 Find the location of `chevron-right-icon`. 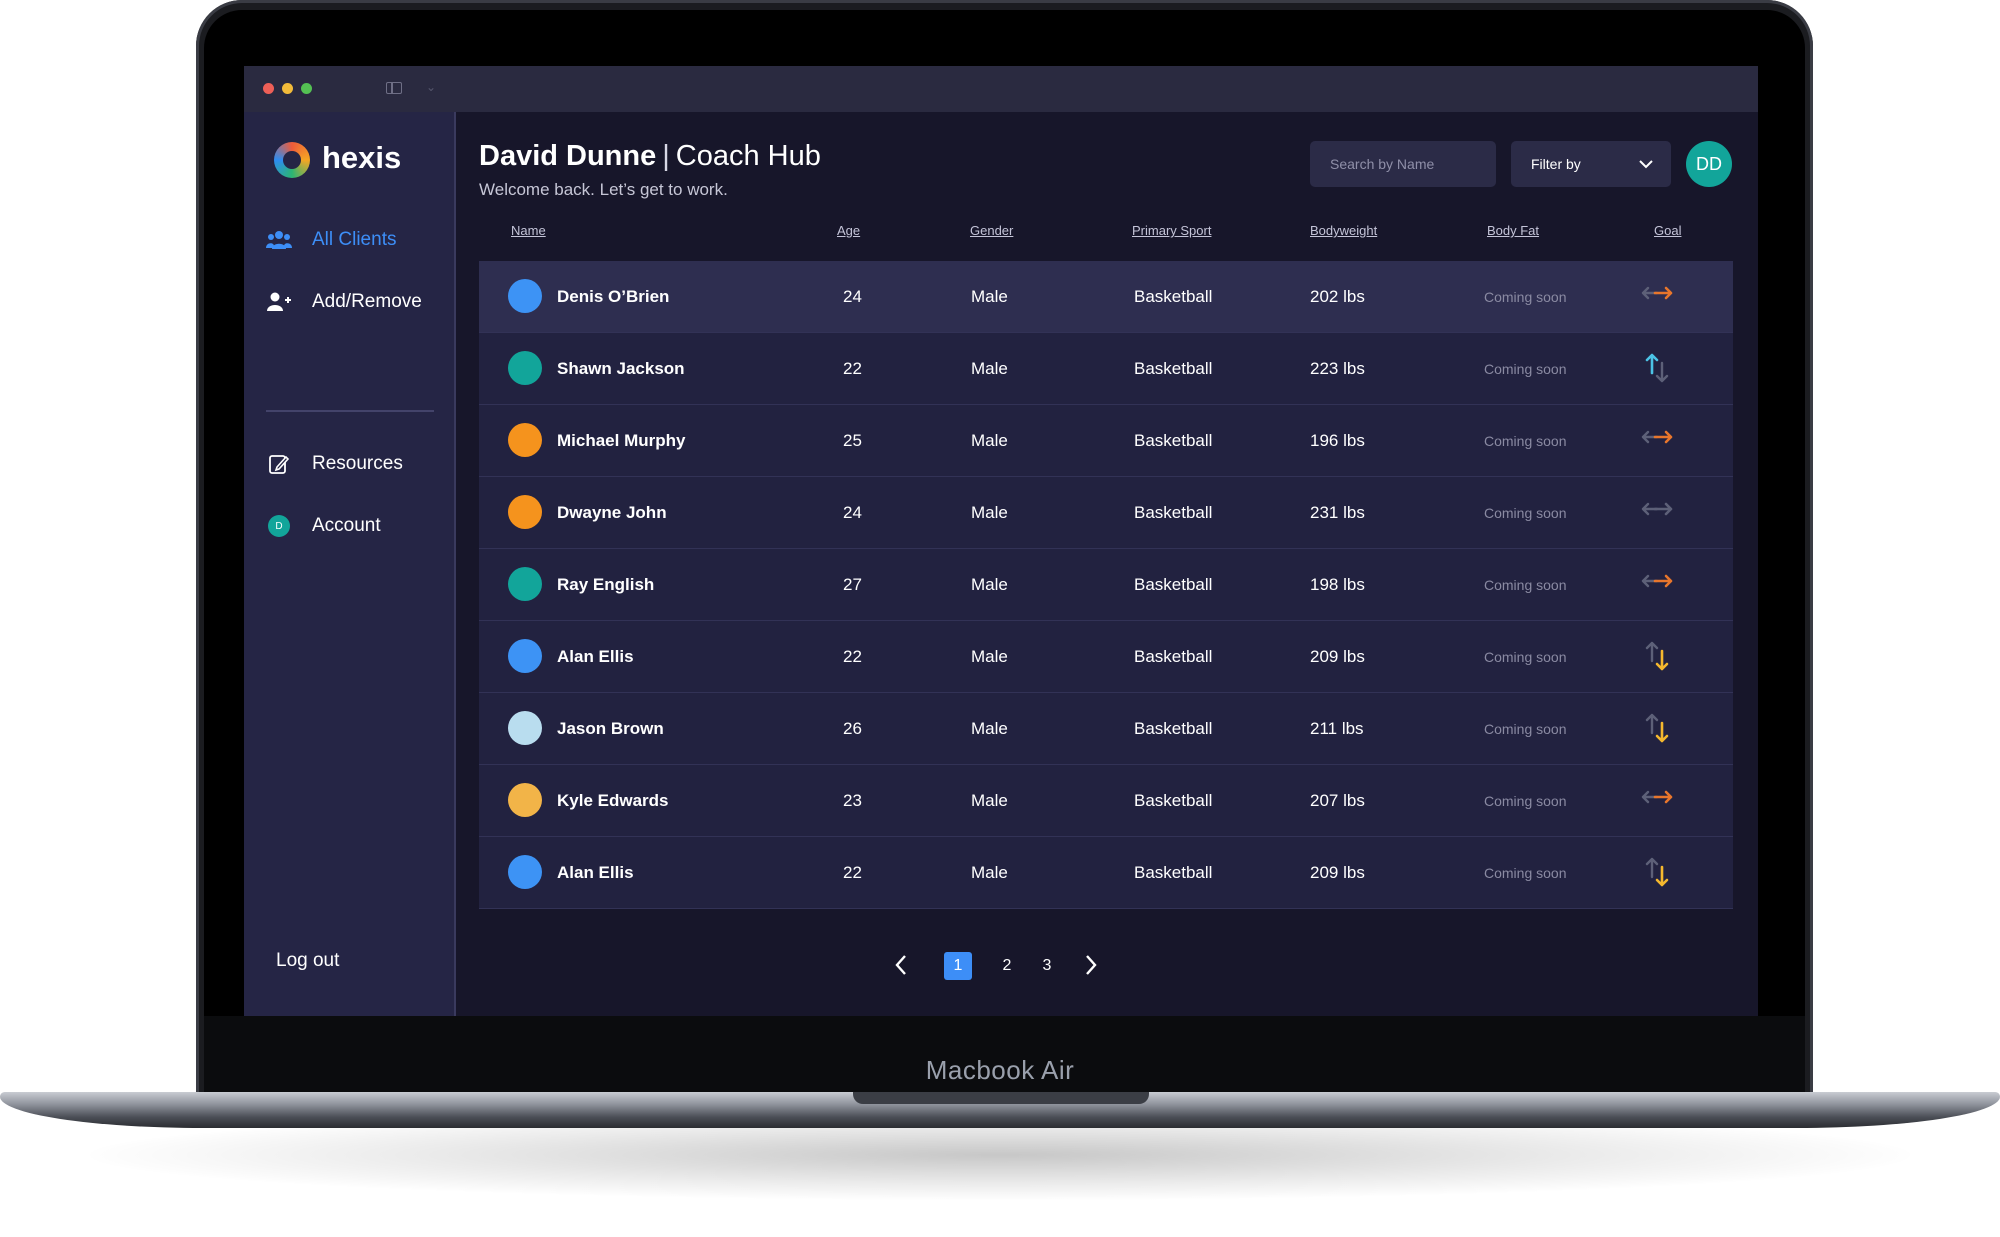

chevron-right-icon is located at coordinates (1091, 968).